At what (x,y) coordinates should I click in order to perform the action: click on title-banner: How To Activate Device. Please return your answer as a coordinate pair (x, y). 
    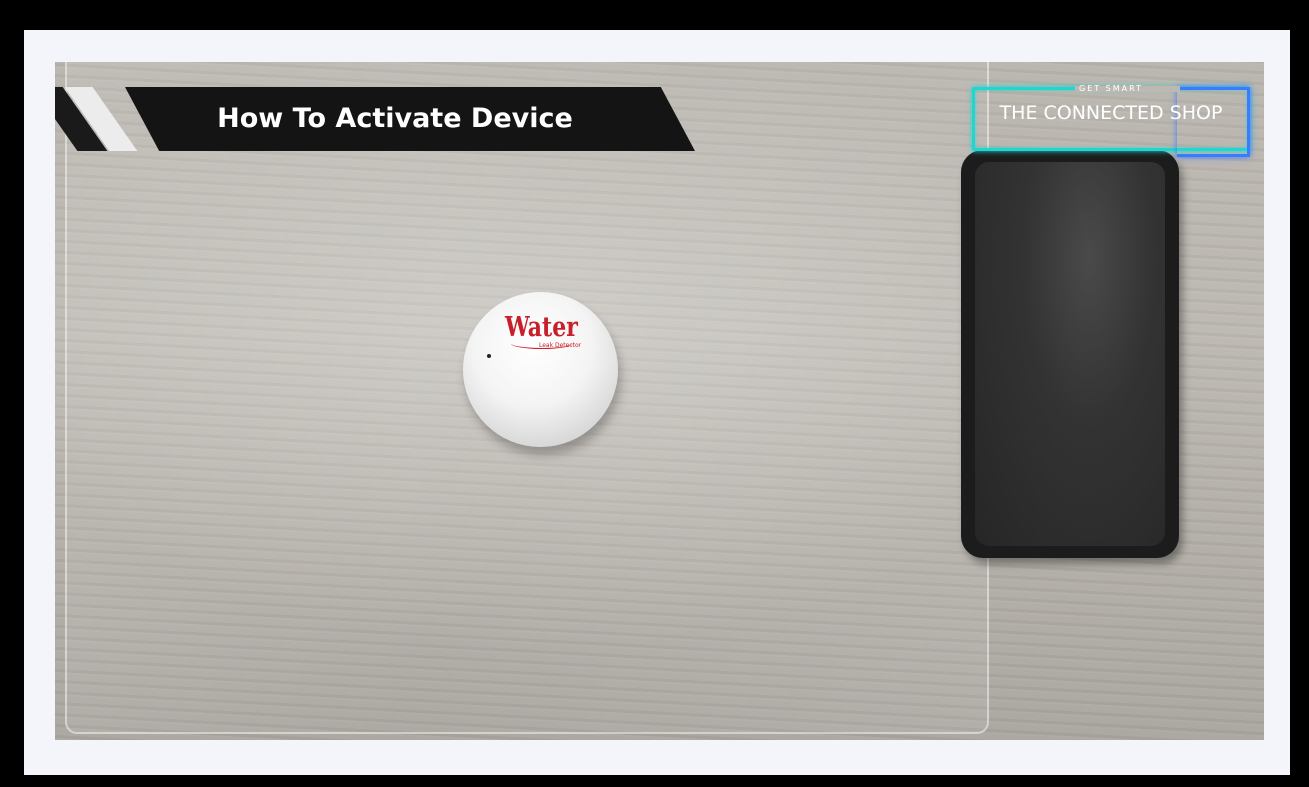
    Looking at the image, I should click on (375, 119).